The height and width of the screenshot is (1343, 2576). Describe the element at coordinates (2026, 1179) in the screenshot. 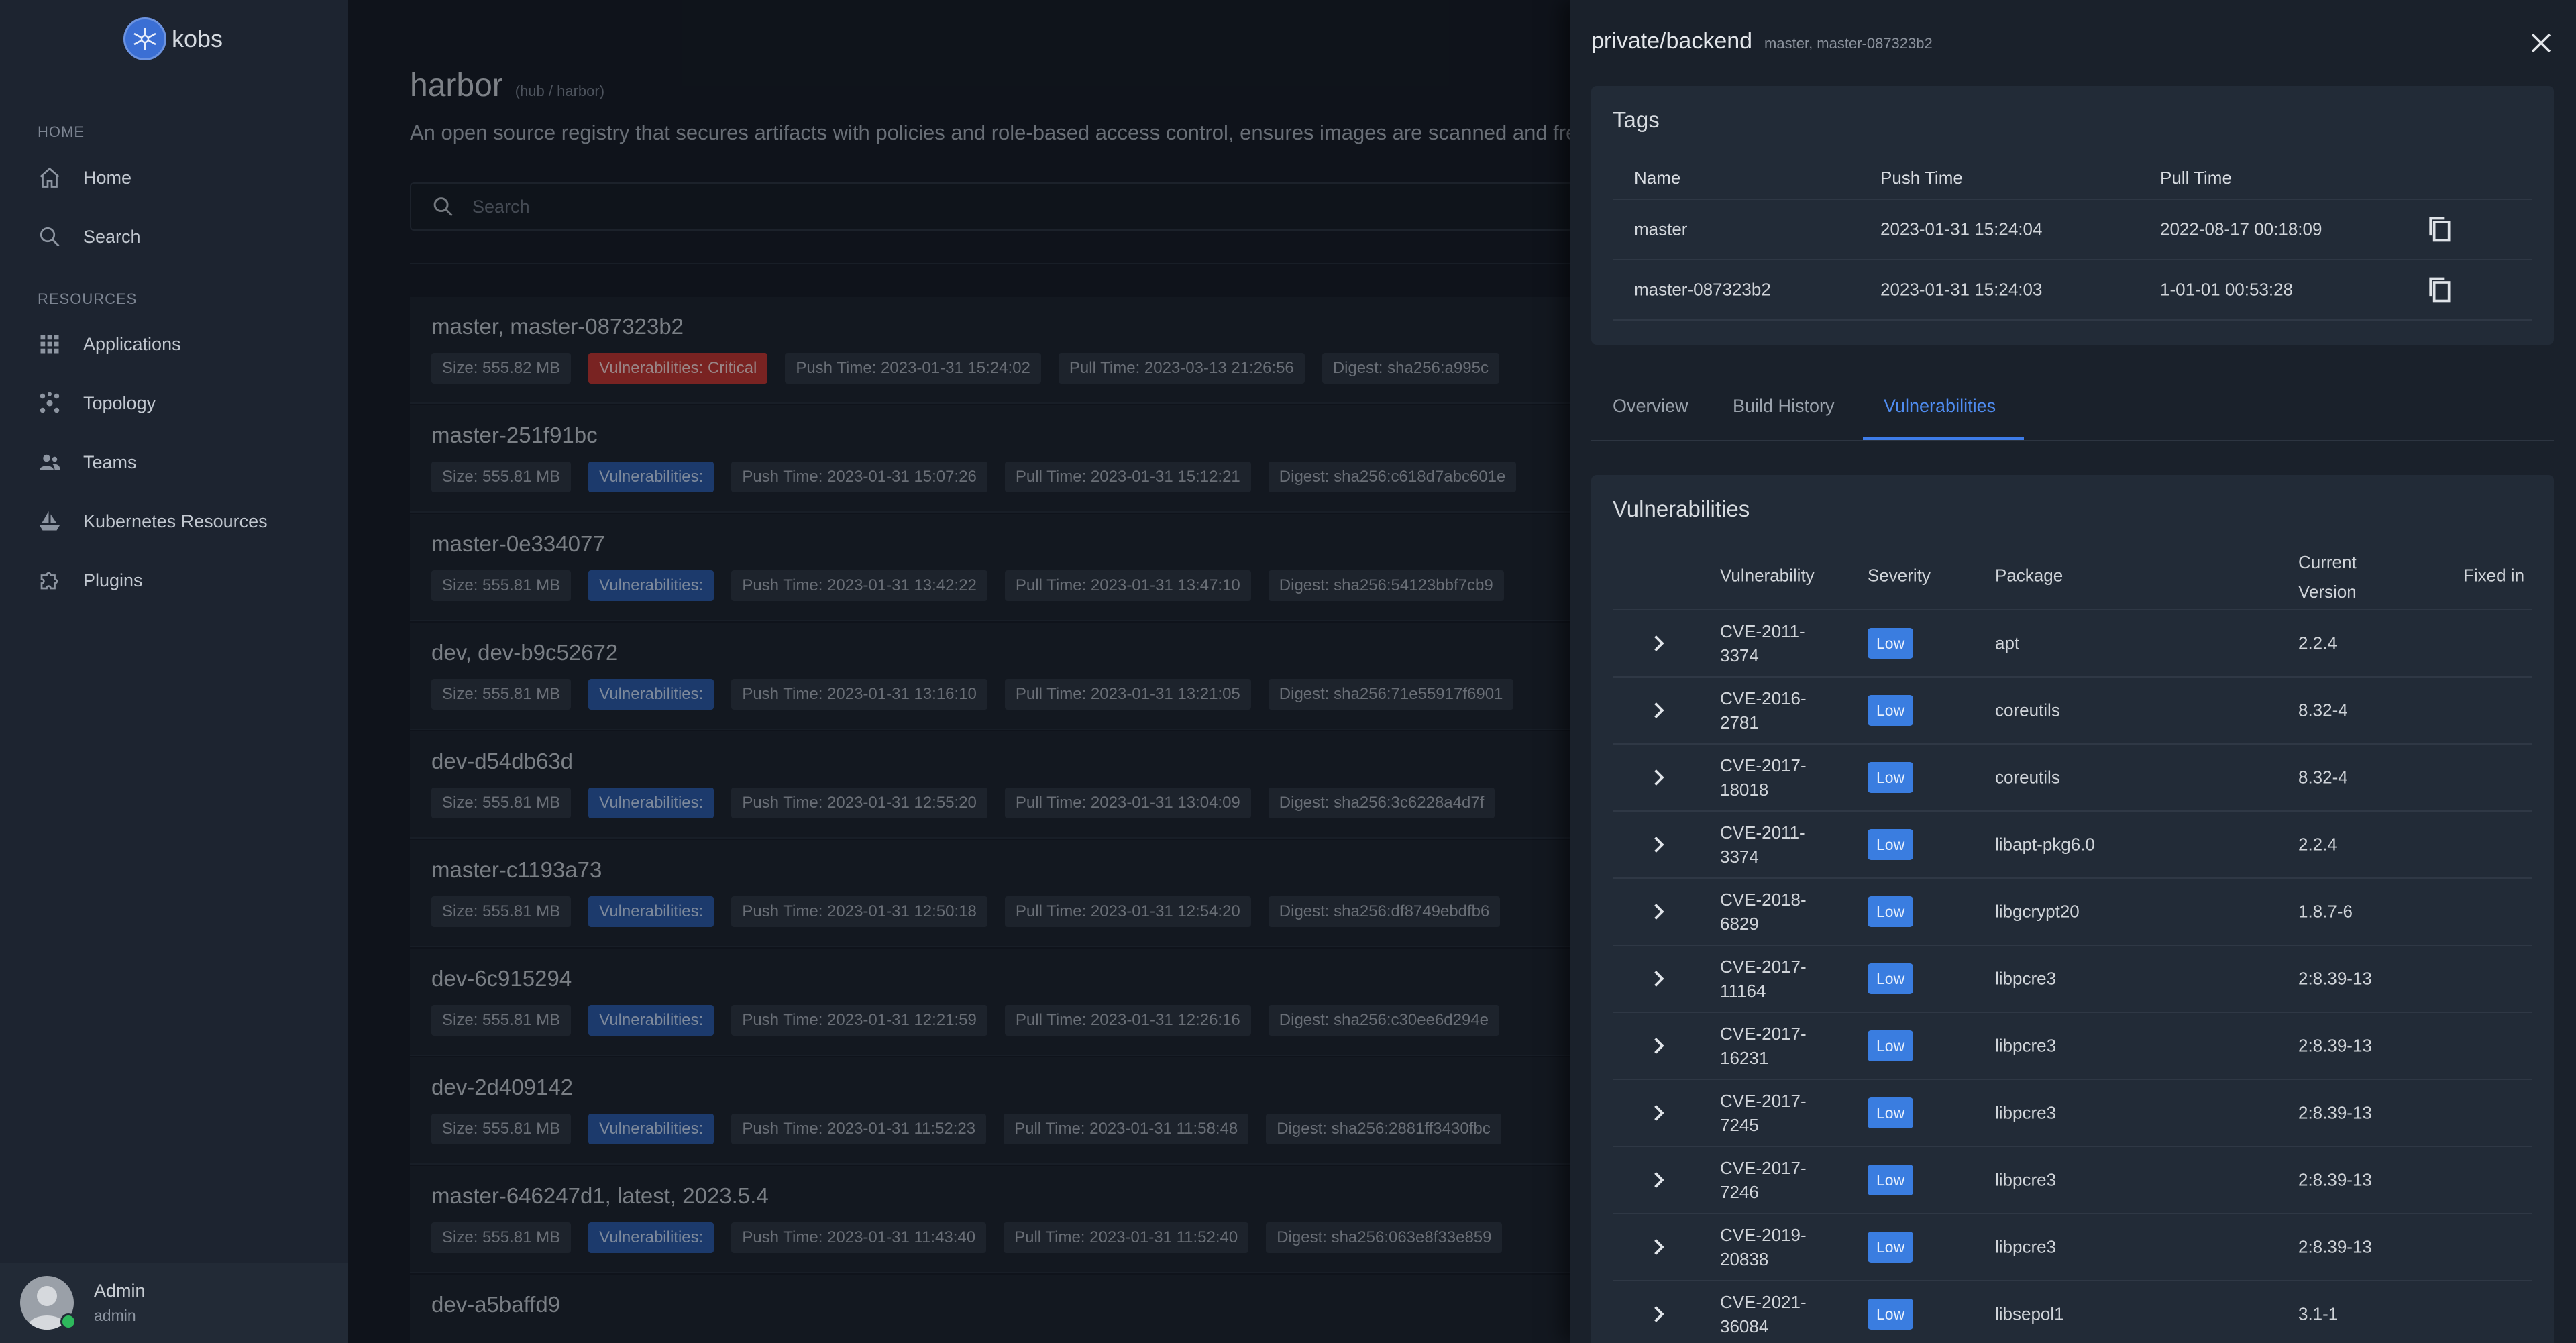

I see `package-name: libpcre3` at that location.